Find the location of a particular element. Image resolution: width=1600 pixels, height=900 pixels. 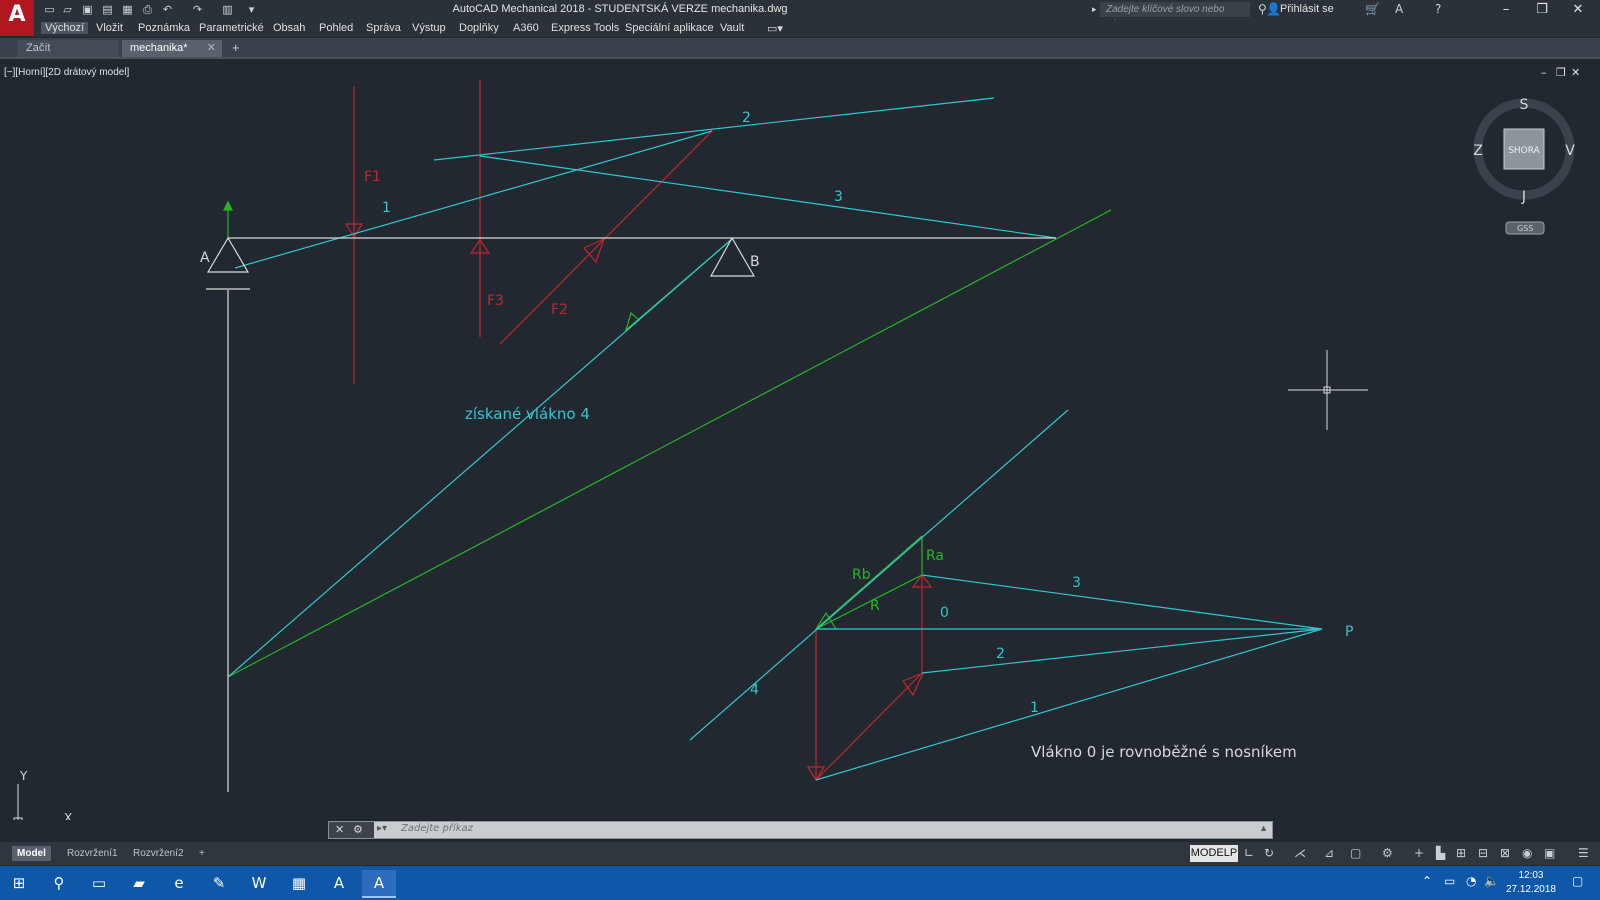

settings-gear-icon: ⚙ is located at coordinates (1387, 853).